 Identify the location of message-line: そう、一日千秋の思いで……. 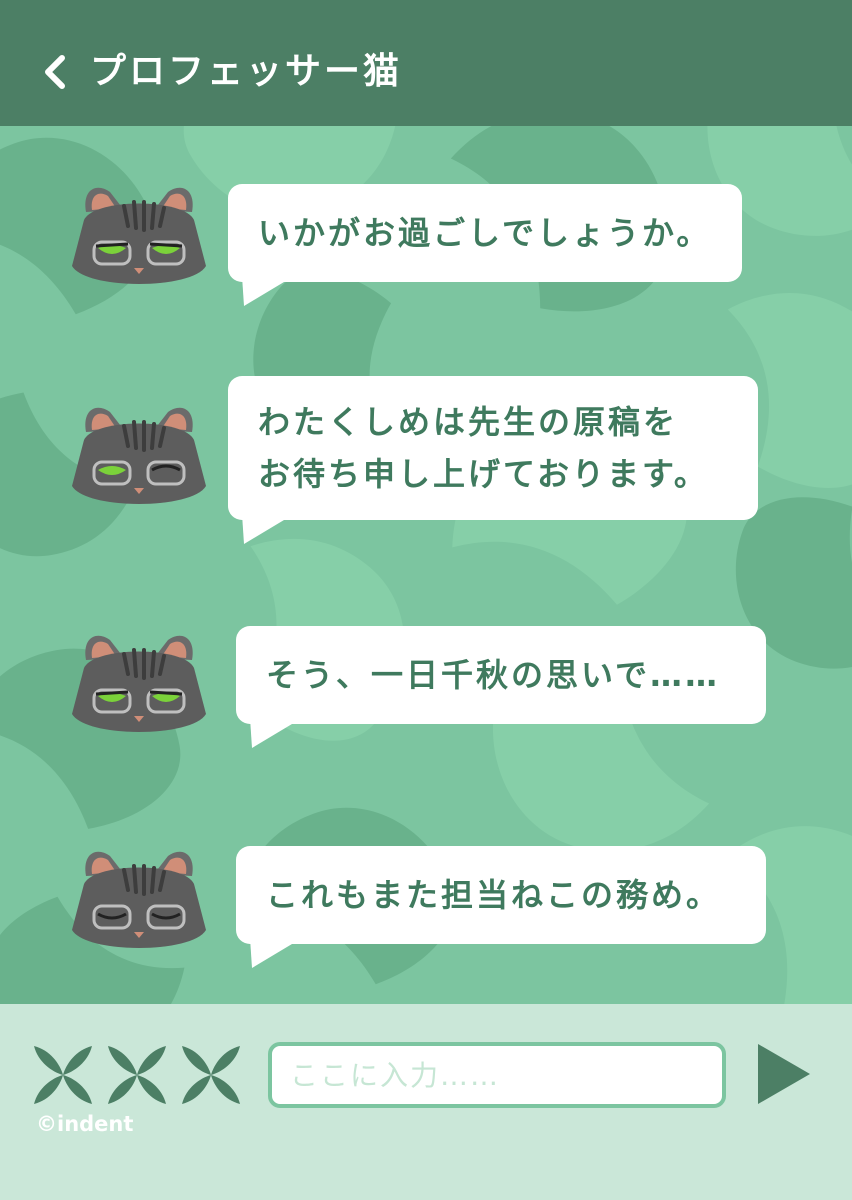
(493, 675).